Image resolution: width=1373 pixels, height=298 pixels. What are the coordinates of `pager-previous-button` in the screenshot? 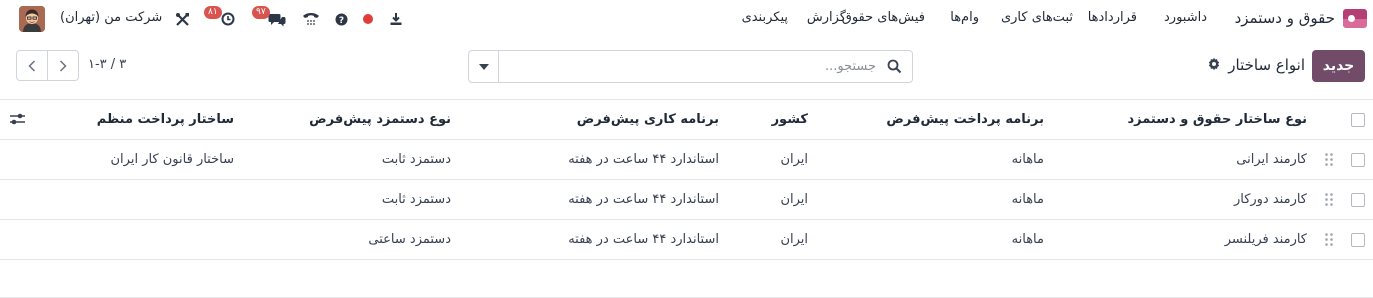 It's located at (32, 65).